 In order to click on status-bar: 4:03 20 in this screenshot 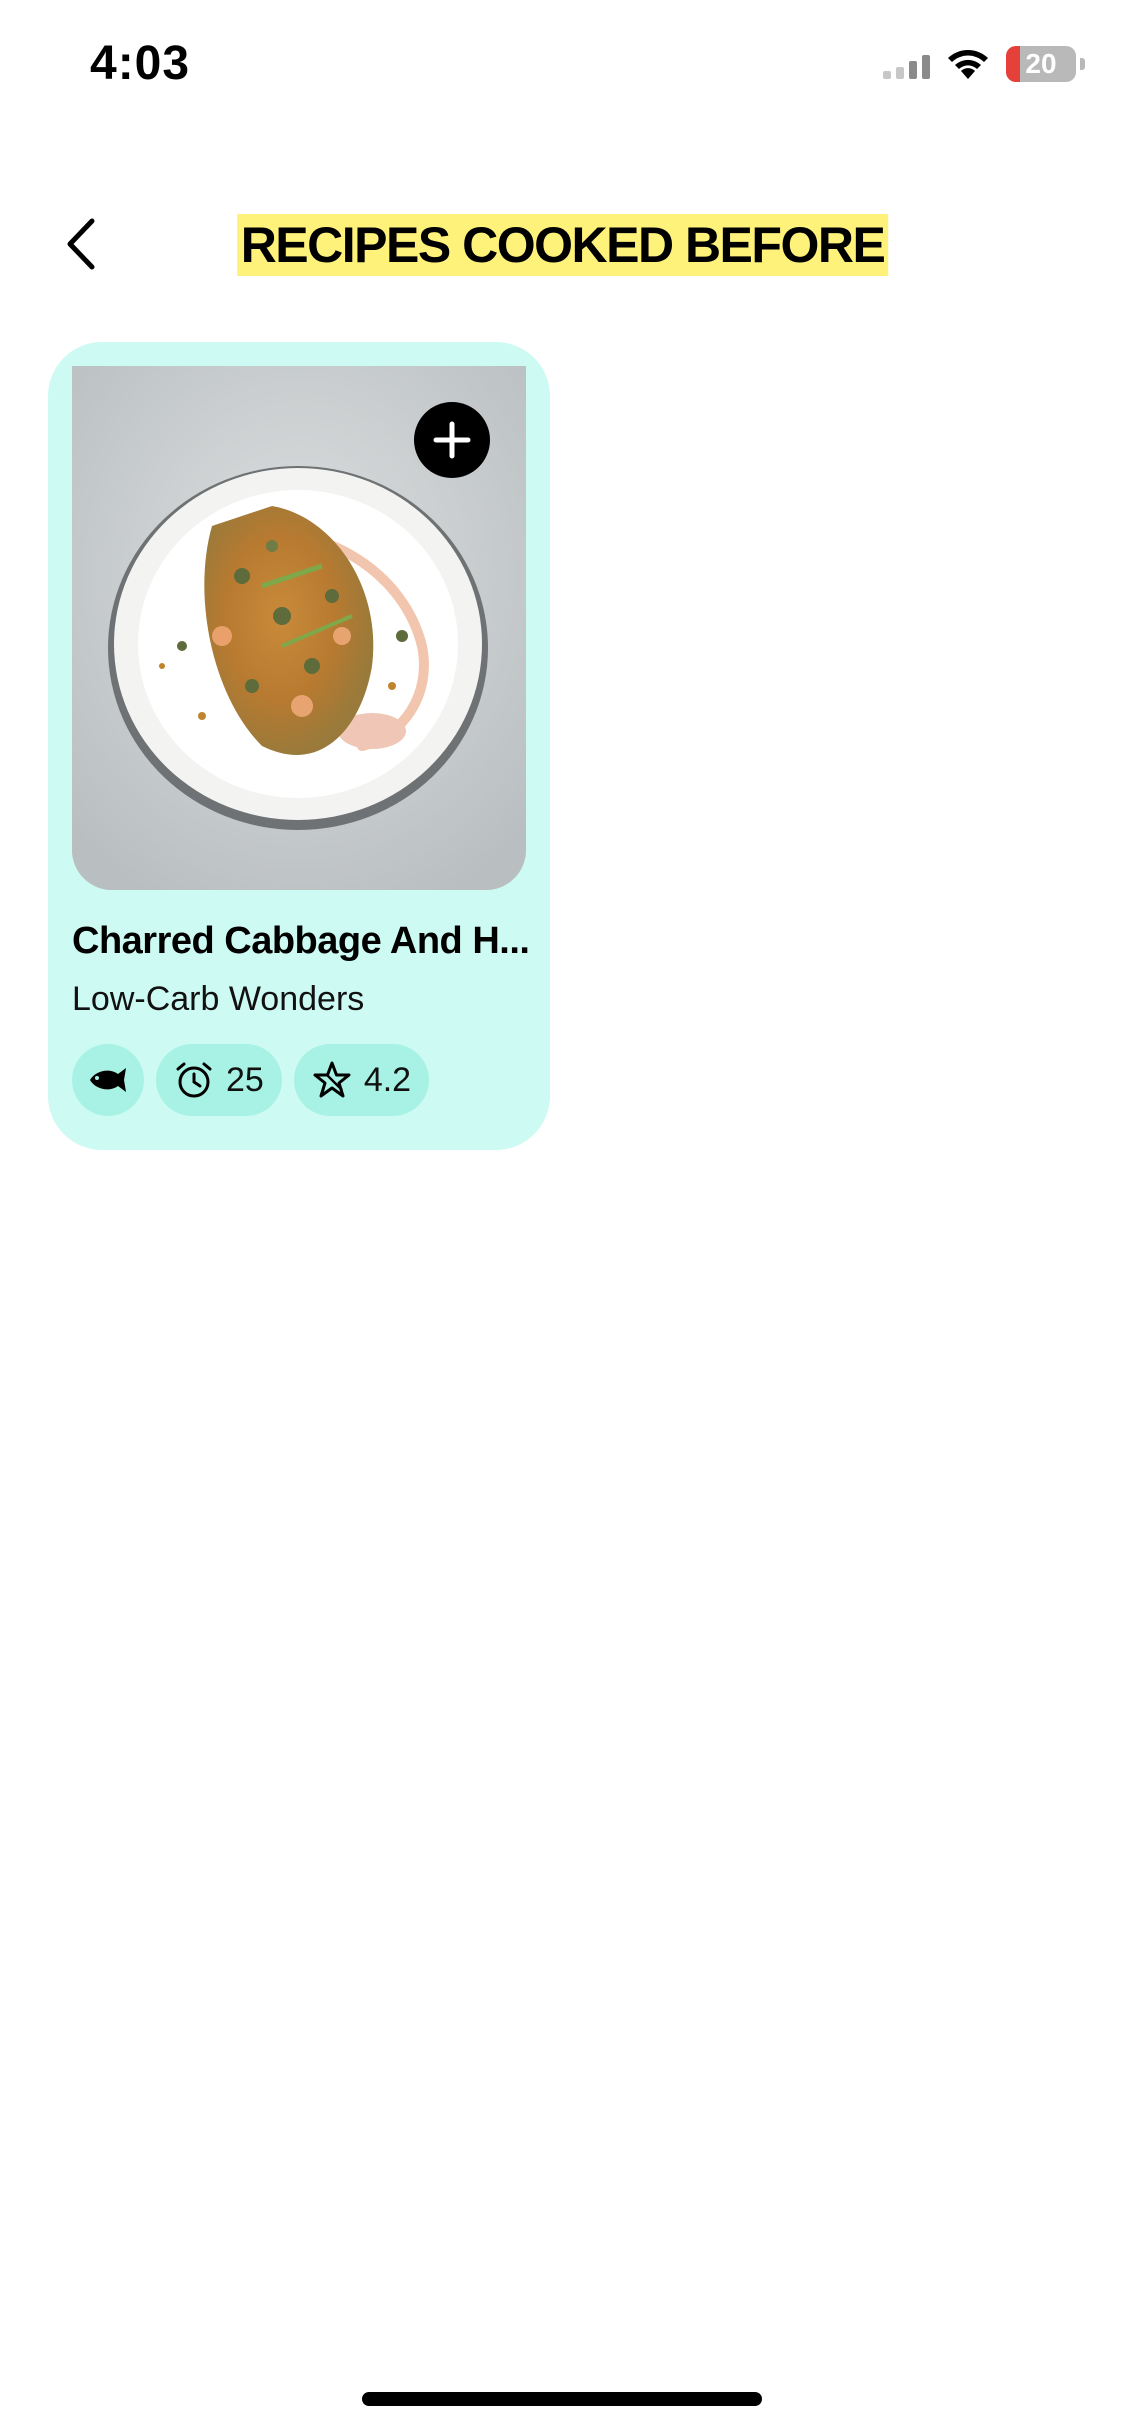, I will do `click(562, 70)`.